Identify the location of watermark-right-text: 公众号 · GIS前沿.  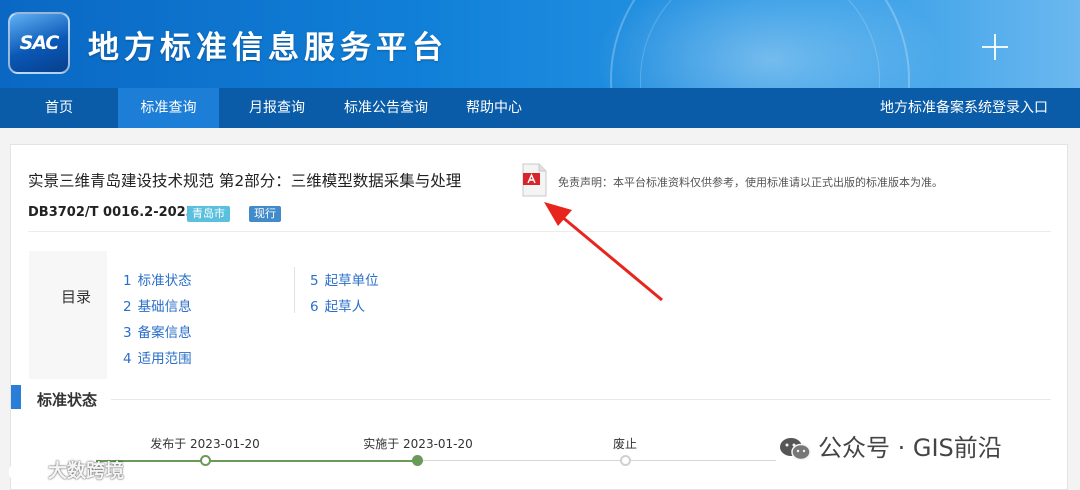
(910, 448).